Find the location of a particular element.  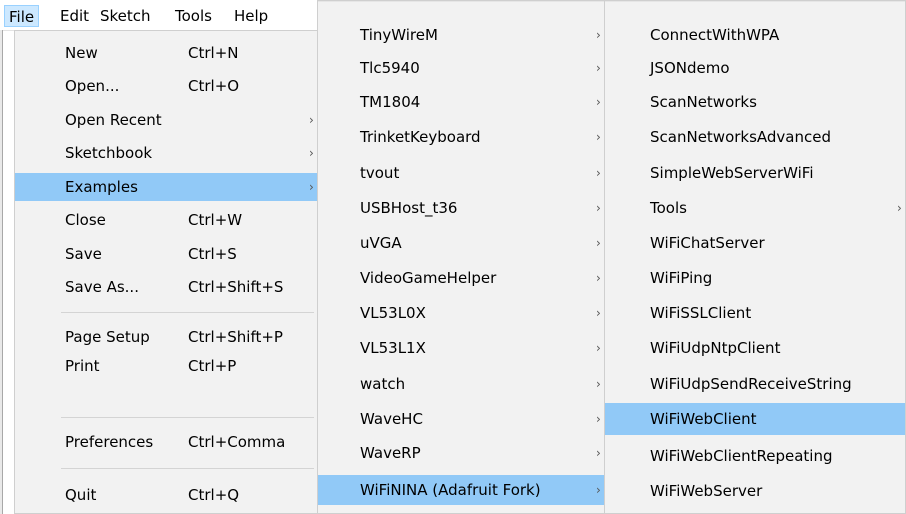

menu-item-shortcut: Ctrl+P is located at coordinates (212, 366).